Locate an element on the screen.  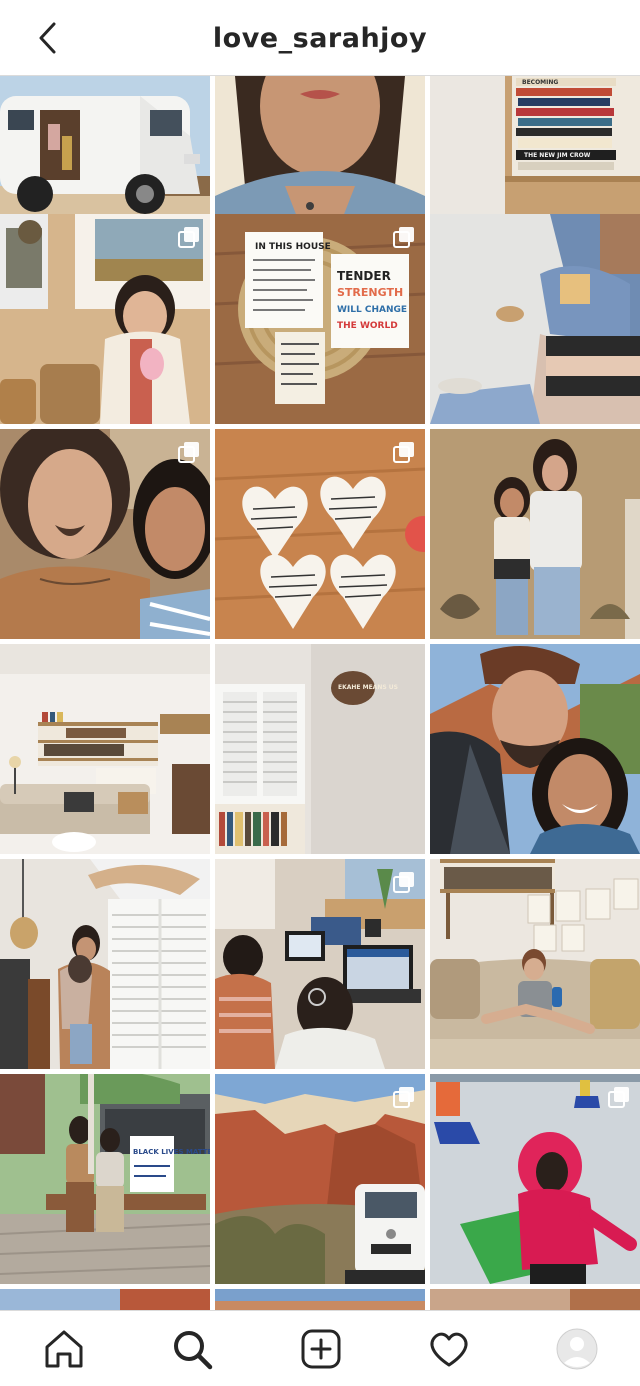
nav-home-button is located at coordinates (64, 1349).